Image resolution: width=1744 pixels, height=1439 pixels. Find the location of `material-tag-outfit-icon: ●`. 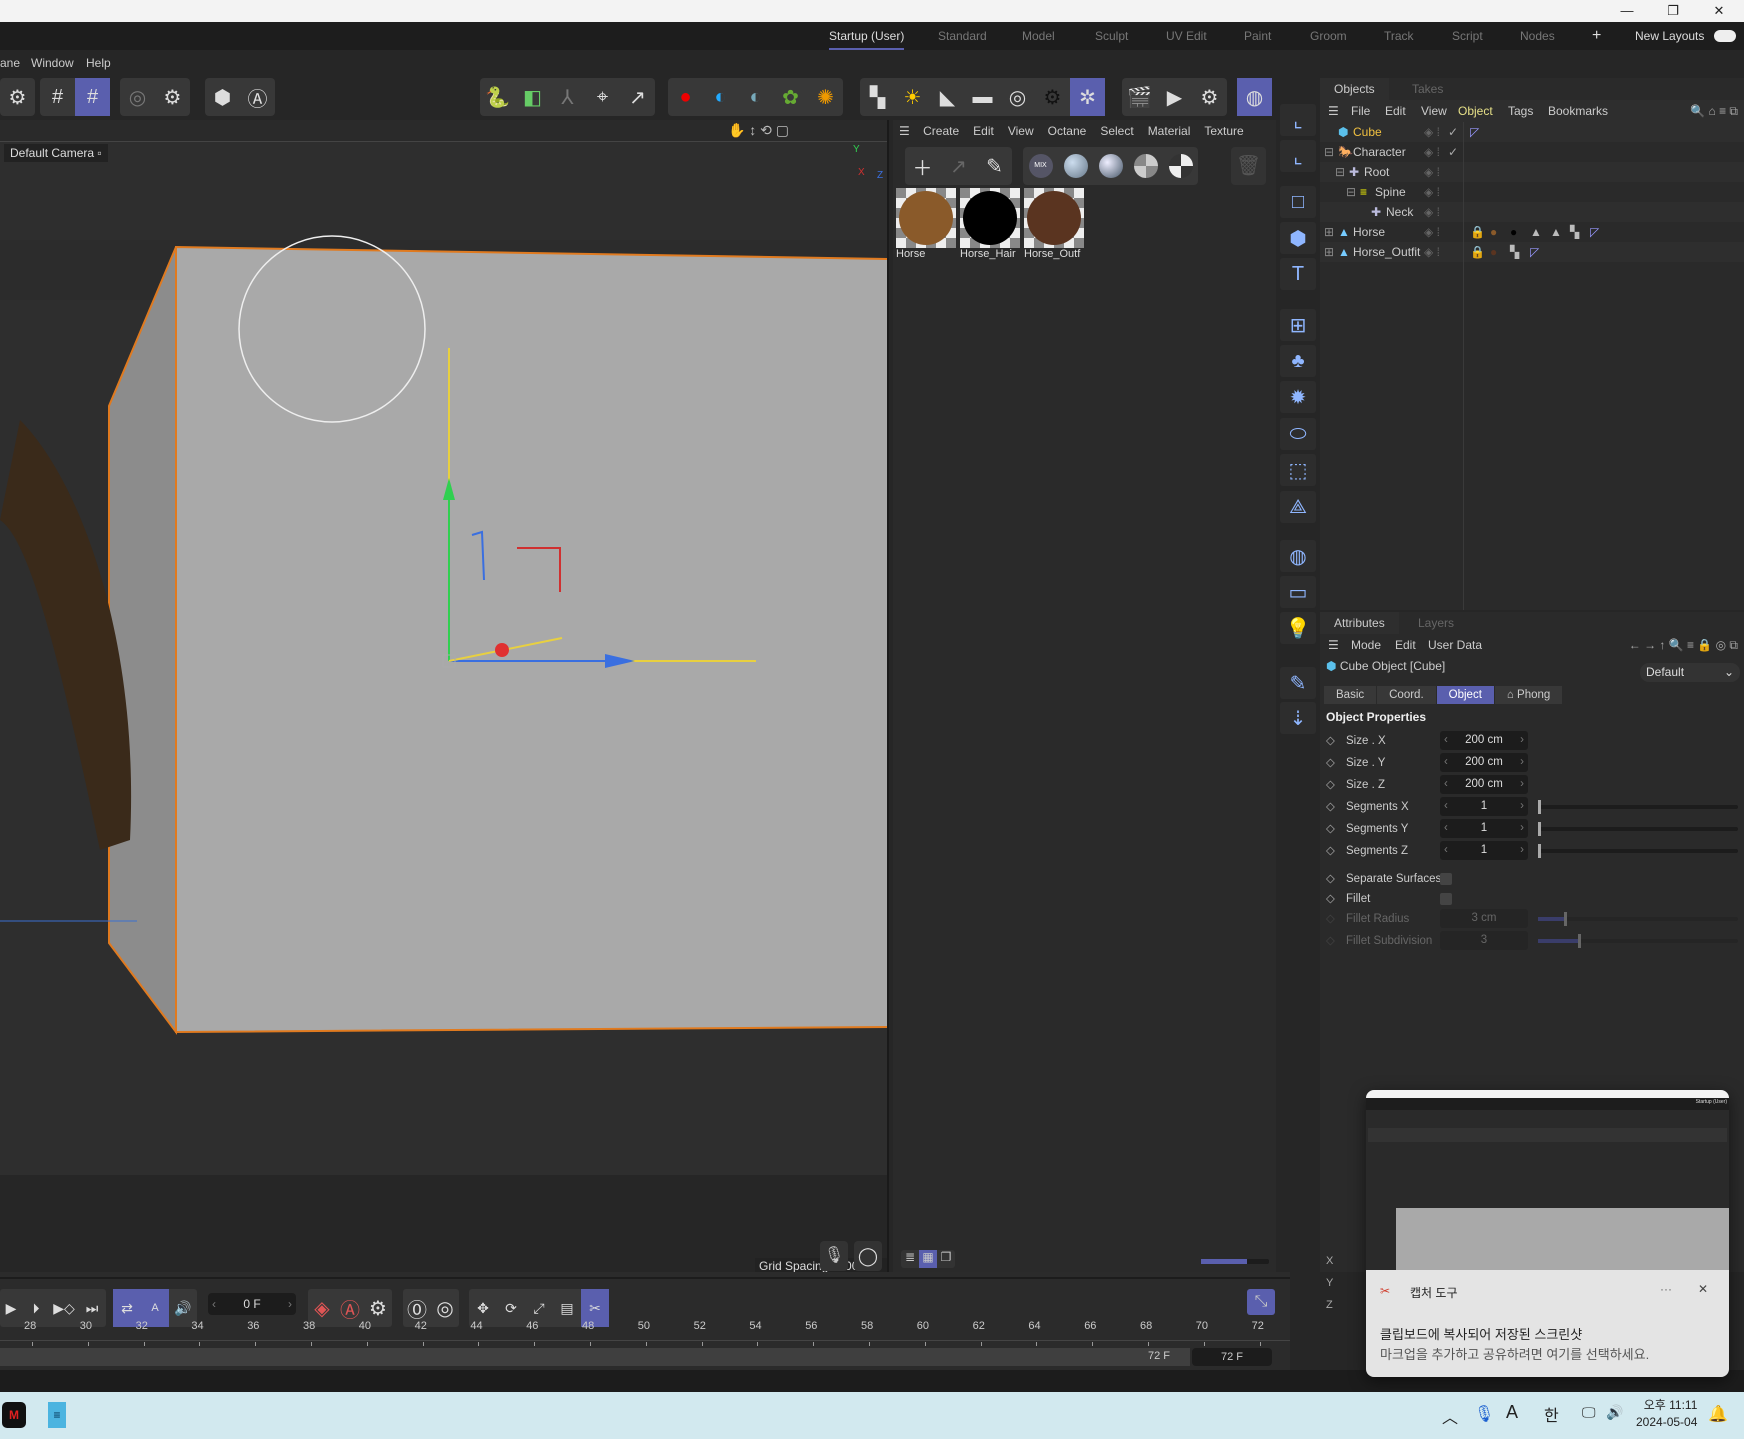

material-tag-outfit-icon: ● is located at coordinates (1493, 252).